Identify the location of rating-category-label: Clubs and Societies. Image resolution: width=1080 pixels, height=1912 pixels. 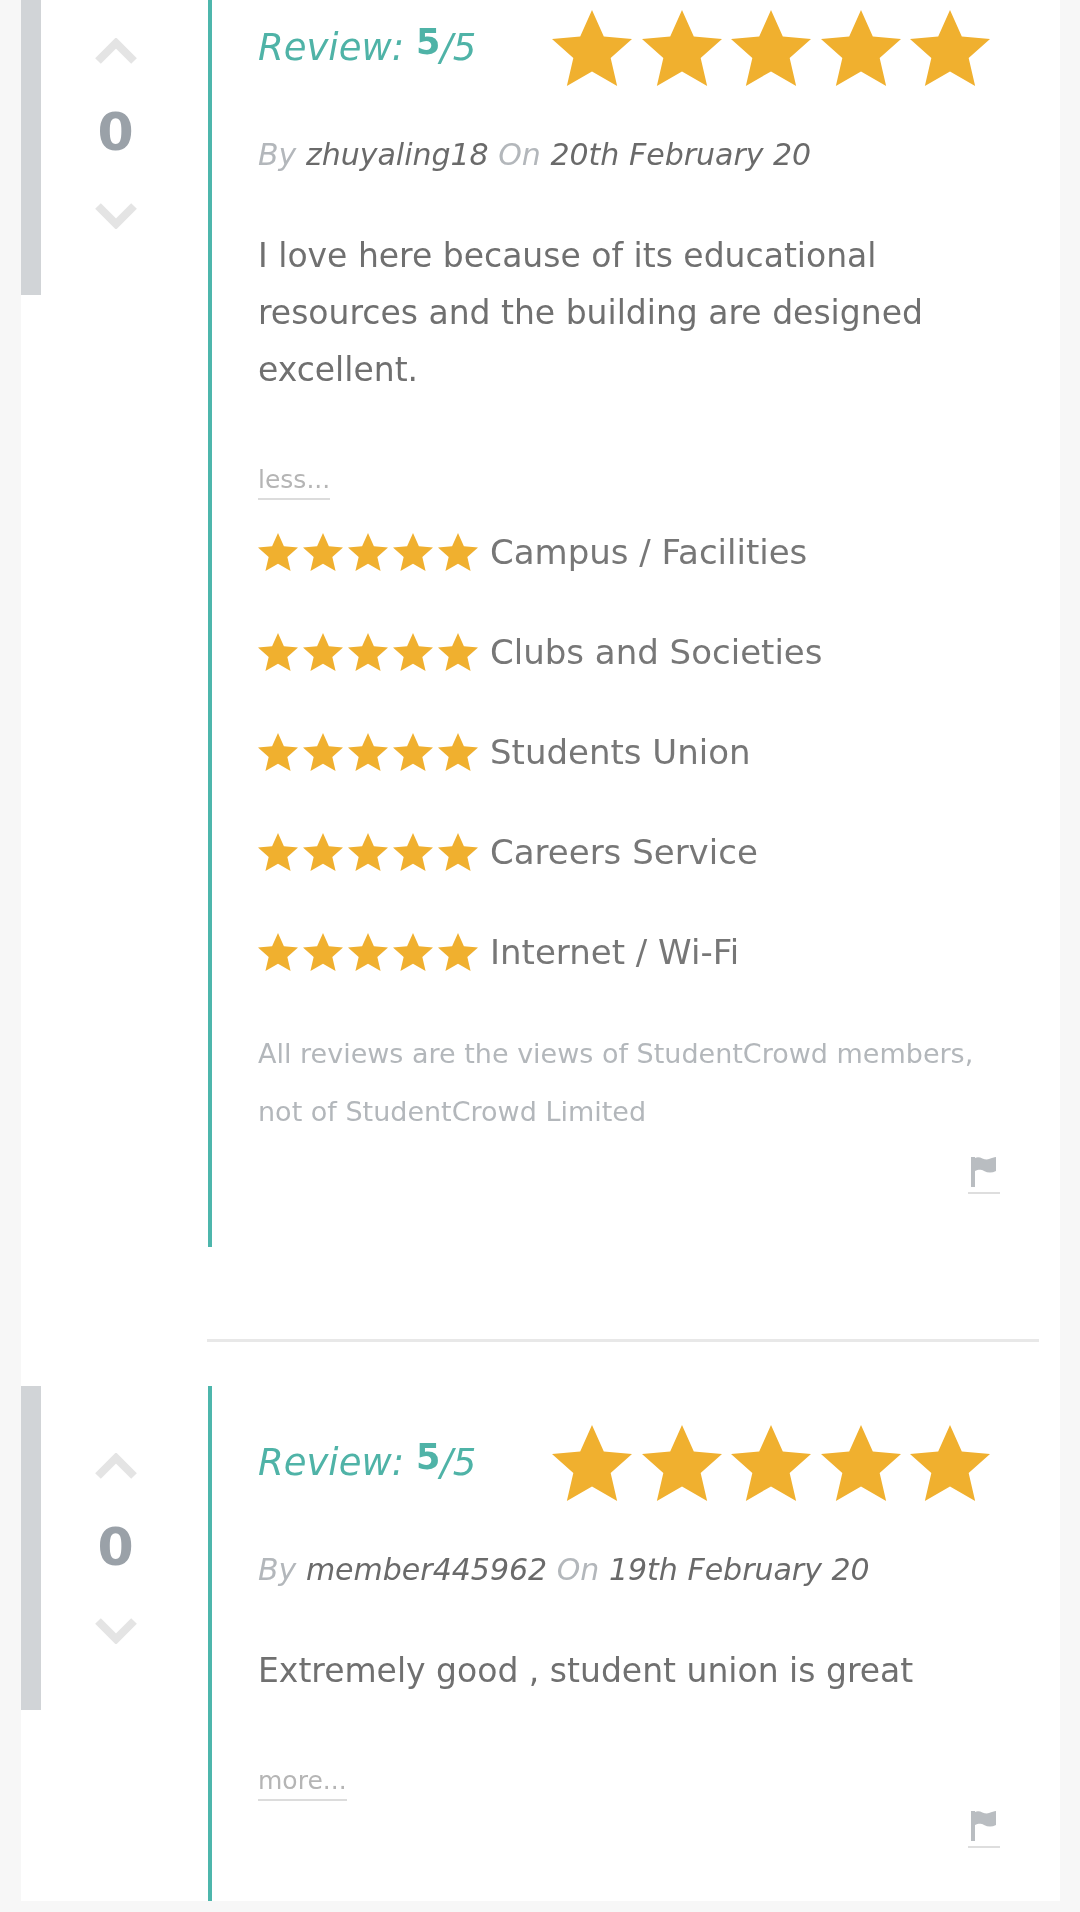
(656, 652).